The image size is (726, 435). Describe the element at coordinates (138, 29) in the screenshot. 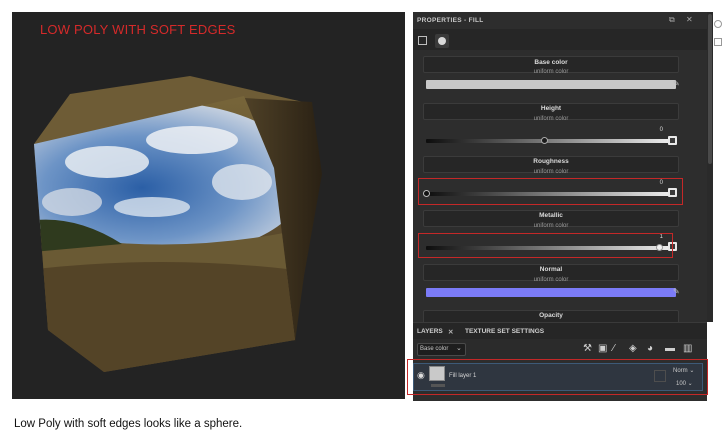

I see `viewport-title: LOW POLY WITH SOFT EDGES` at that location.